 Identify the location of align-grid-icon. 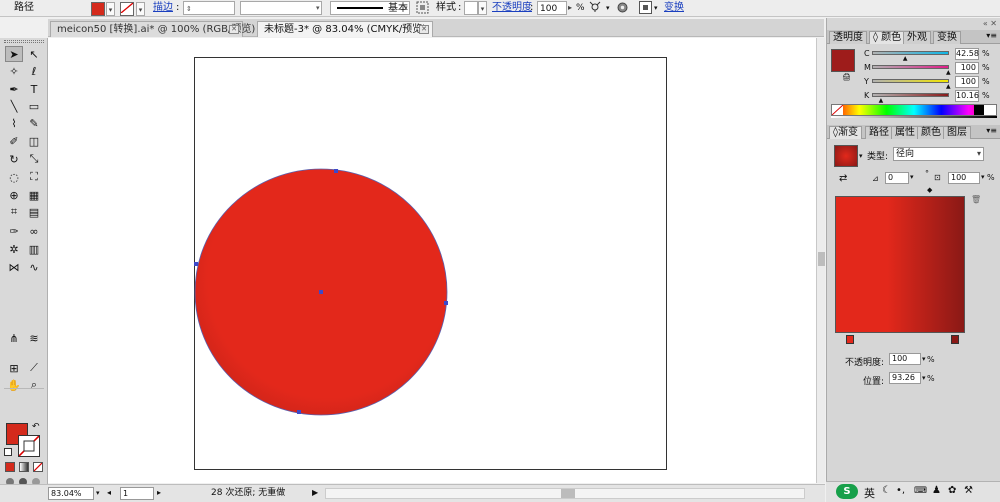
(645, 8).